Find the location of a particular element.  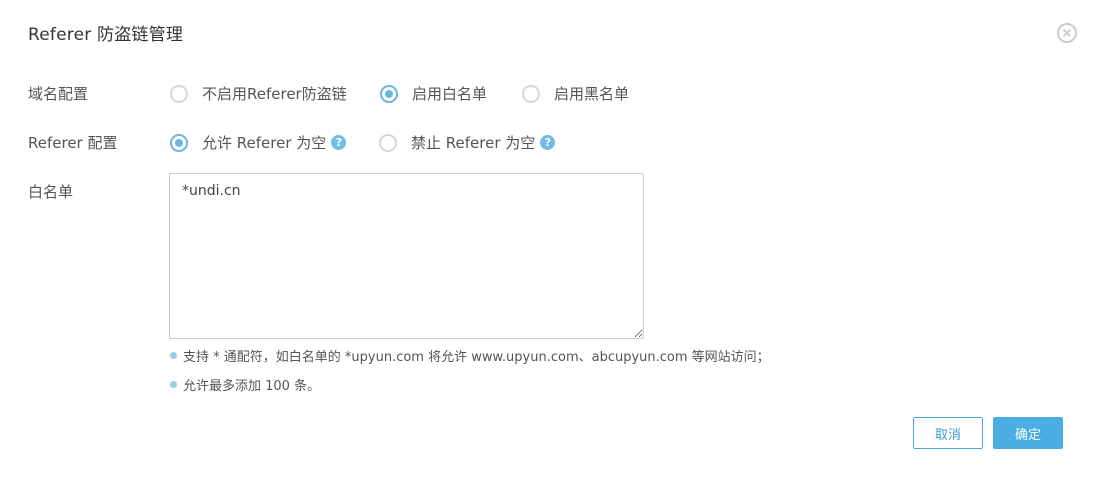

referer-config-label: Referer 配置 is located at coordinates (73, 143).